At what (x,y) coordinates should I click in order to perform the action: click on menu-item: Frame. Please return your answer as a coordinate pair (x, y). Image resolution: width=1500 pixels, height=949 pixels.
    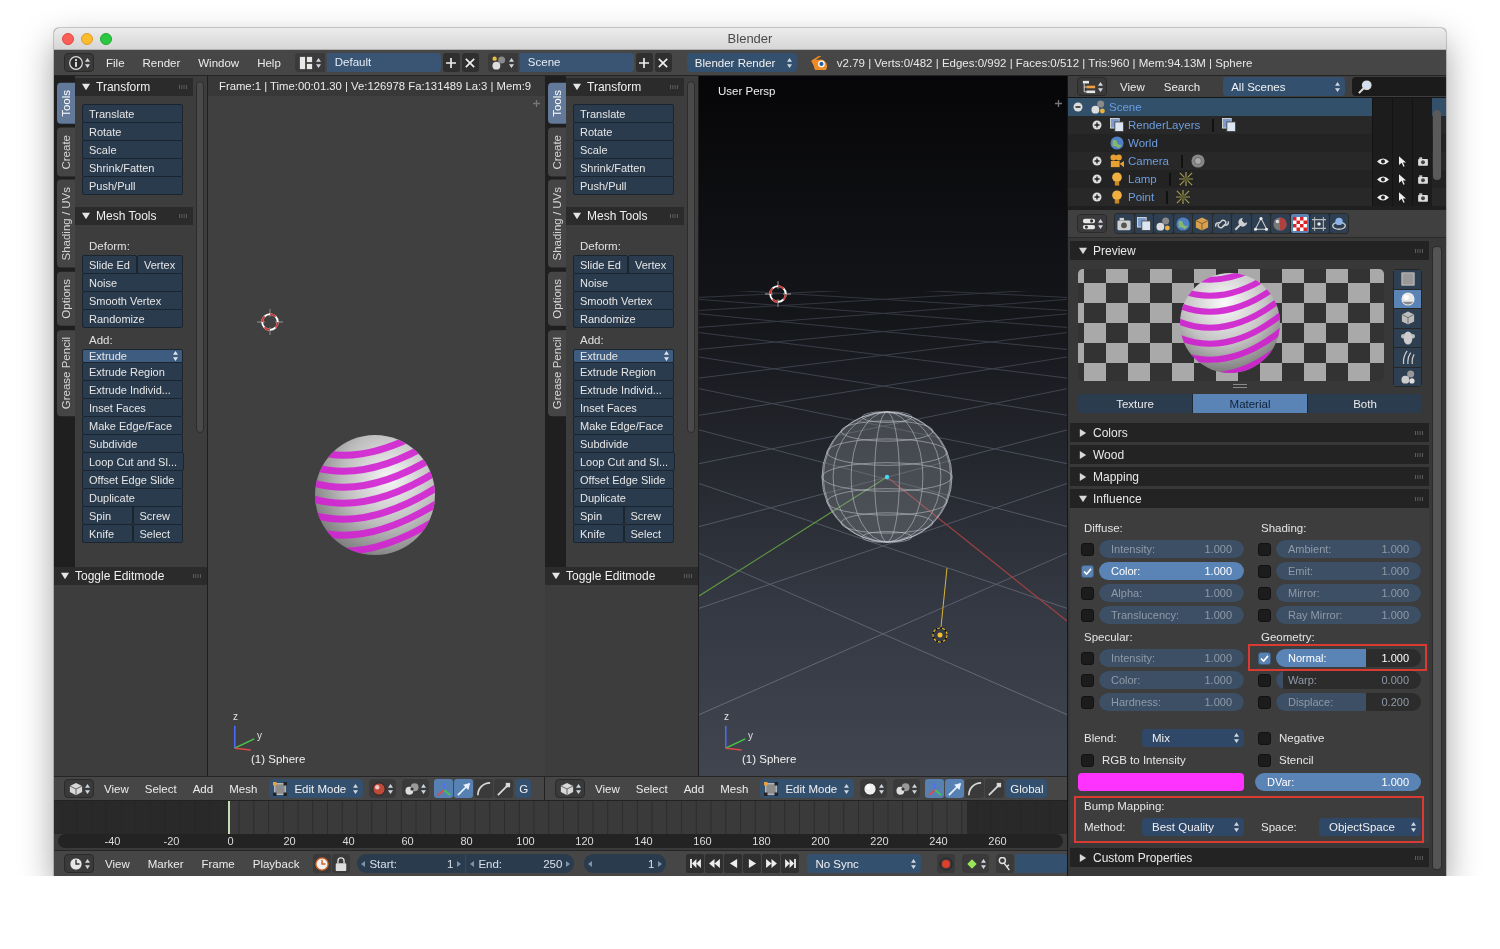
    Looking at the image, I should click on (218, 863).